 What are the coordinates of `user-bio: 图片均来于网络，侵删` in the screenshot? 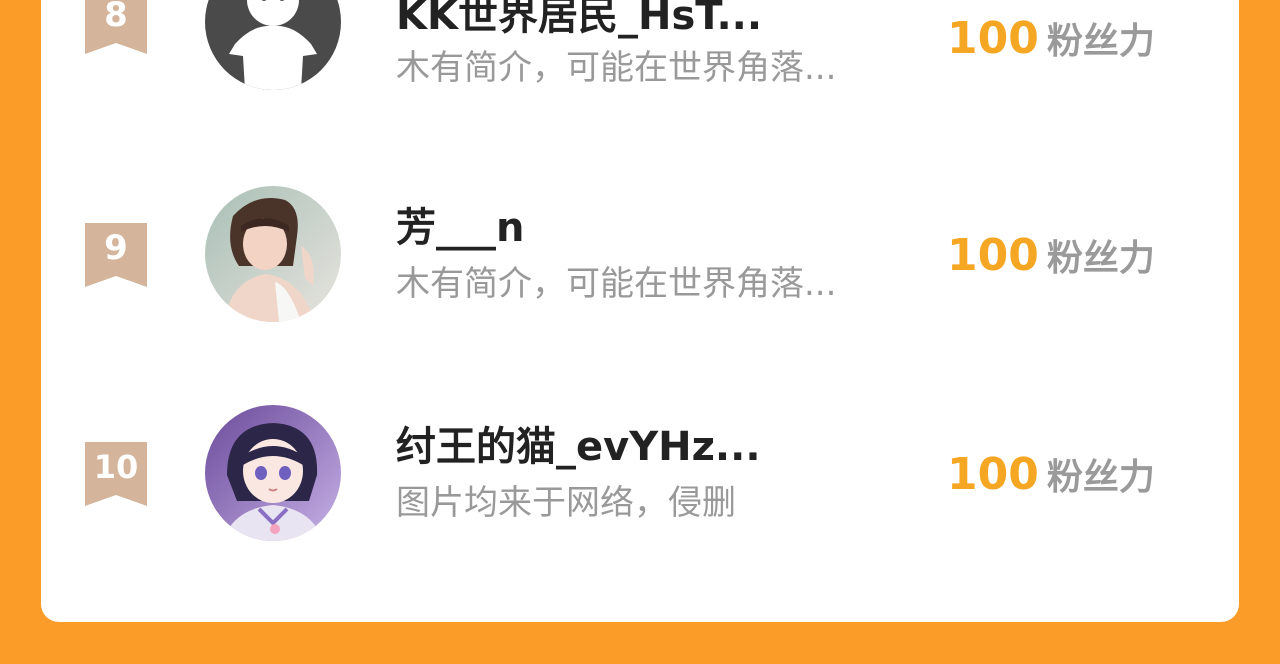 It's located at (566, 503).